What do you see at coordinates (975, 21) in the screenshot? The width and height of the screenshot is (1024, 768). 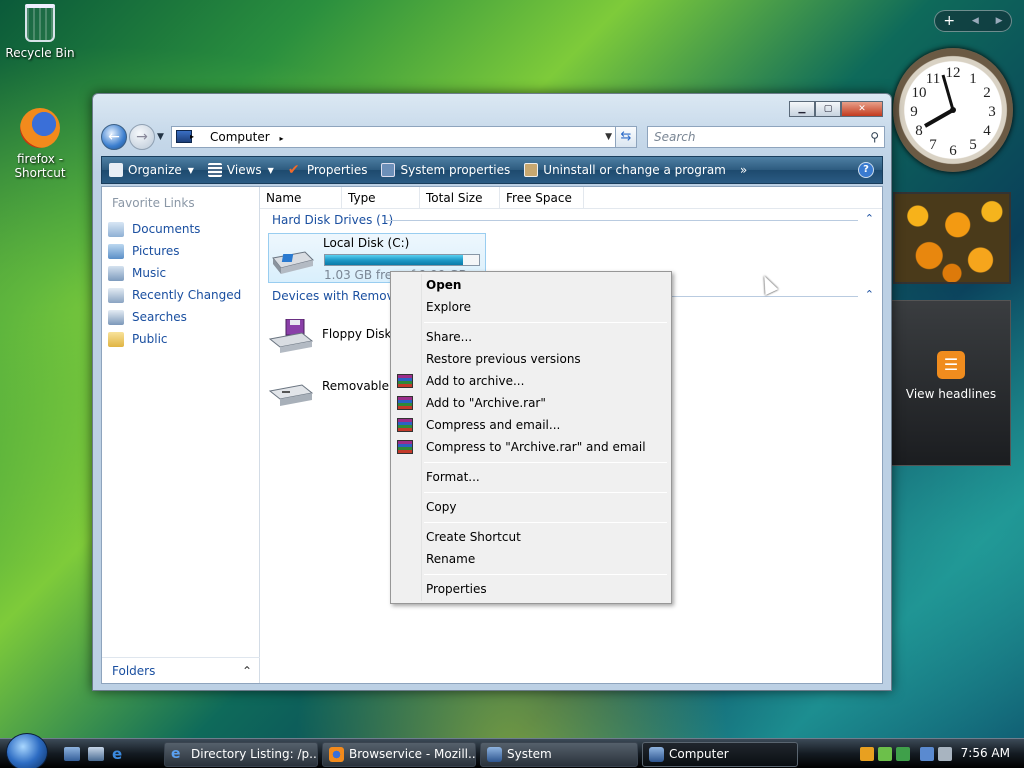 I see `prev-gadget-button: ◀` at bounding box center [975, 21].